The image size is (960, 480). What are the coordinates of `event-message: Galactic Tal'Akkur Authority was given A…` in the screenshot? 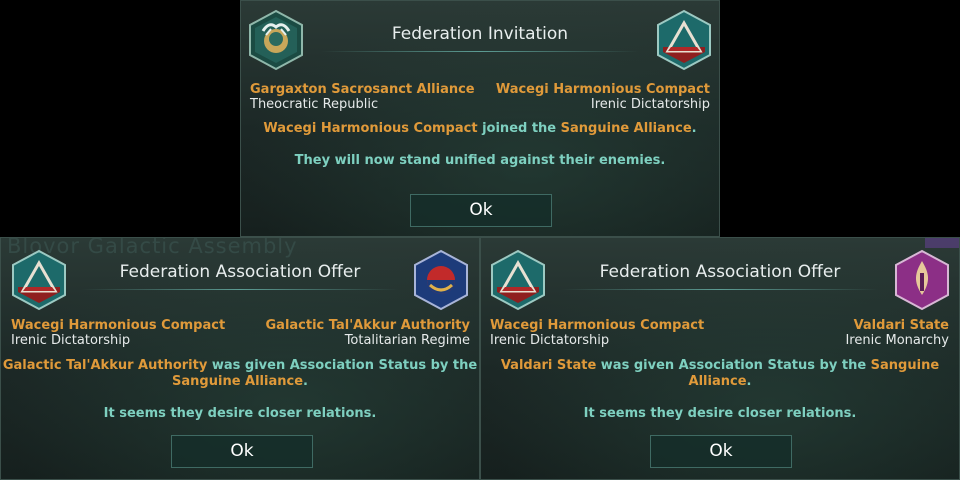 It's located at (240, 374).